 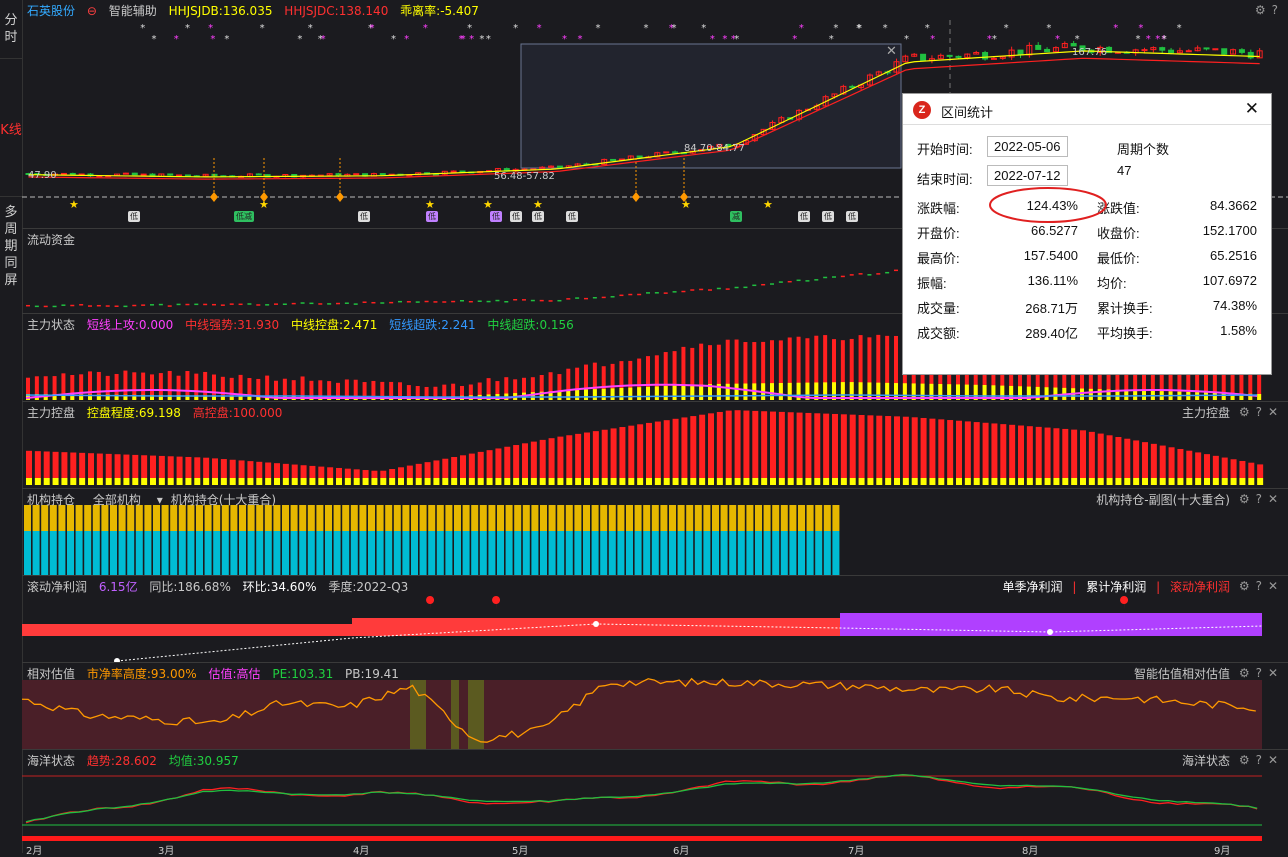 What do you see at coordinates (1252, 109) in the screenshot?
I see `close-icon: ✕` at bounding box center [1252, 109].